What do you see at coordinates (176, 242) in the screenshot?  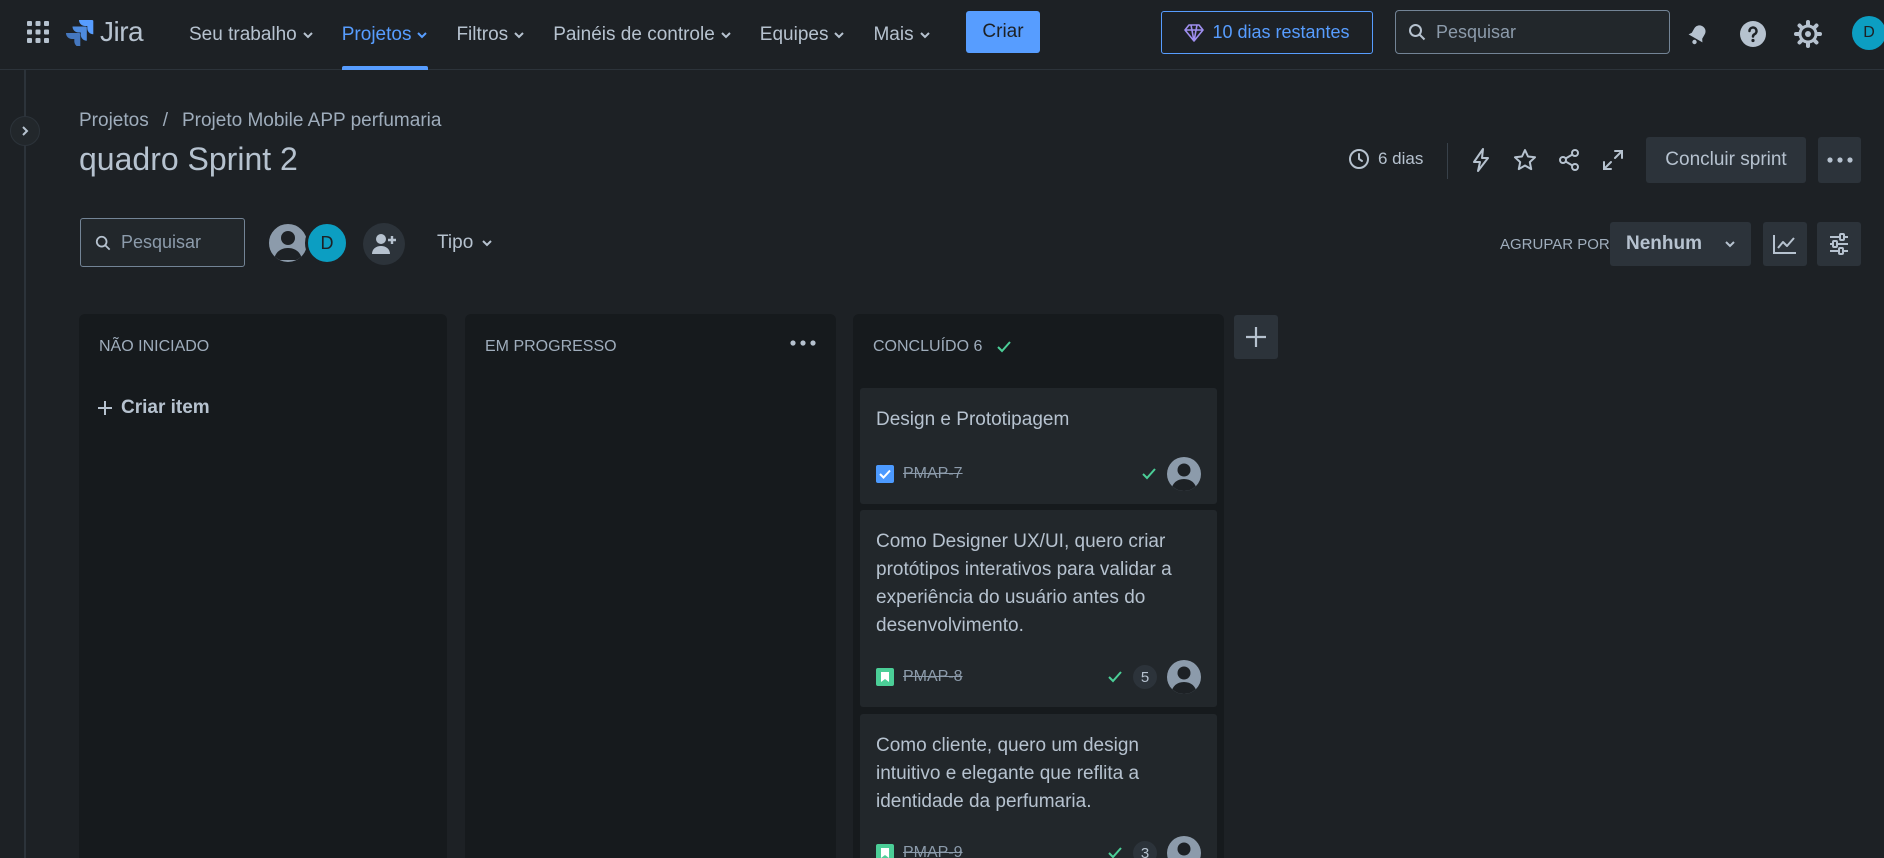 I see `board-search-input` at bounding box center [176, 242].